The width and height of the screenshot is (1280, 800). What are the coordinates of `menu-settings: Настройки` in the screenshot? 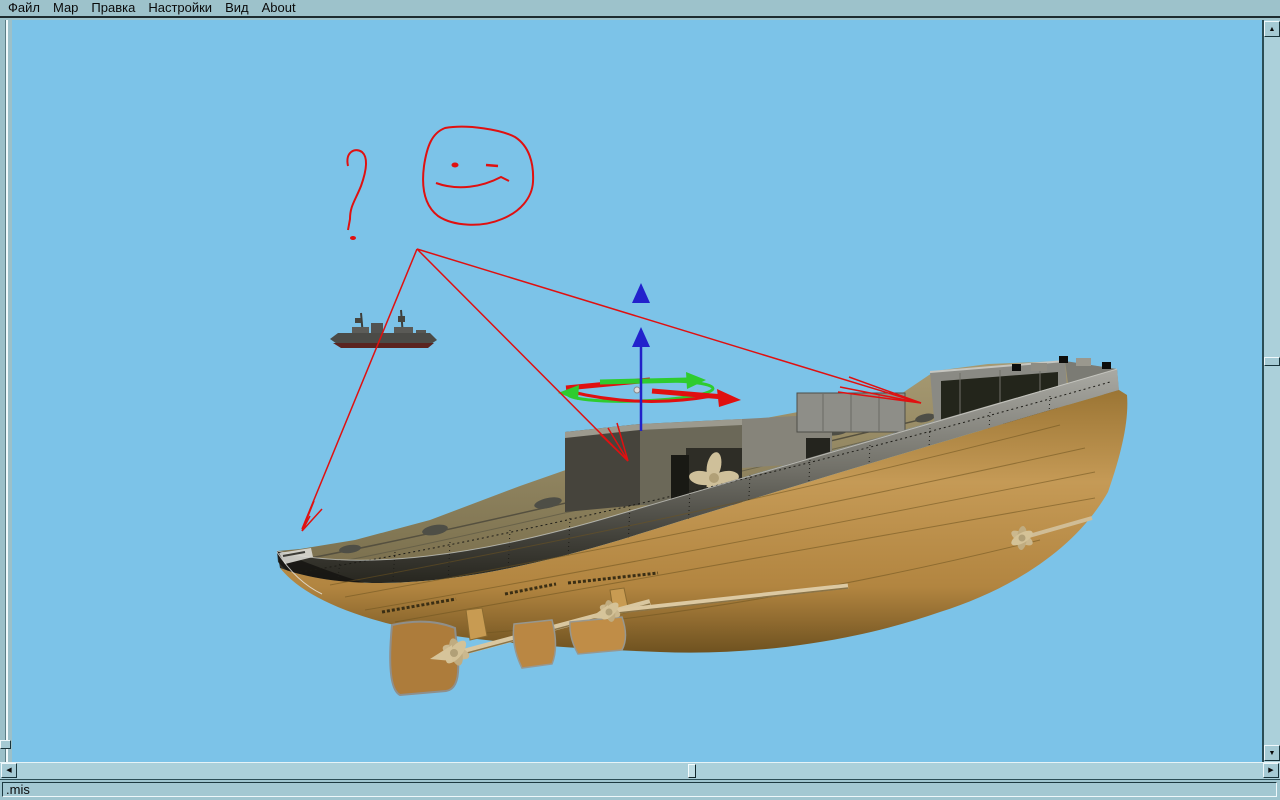 It's located at (180, 8).